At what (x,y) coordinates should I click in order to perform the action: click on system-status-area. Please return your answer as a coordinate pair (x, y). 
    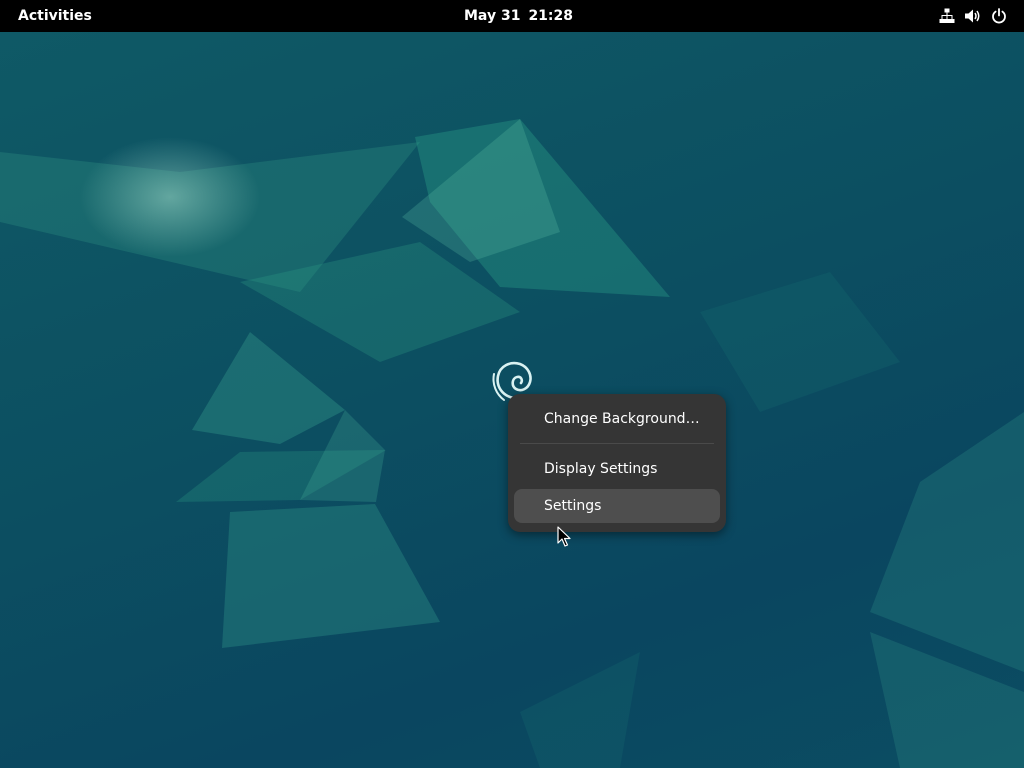
    Looking at the image, I should click on (973, 16).